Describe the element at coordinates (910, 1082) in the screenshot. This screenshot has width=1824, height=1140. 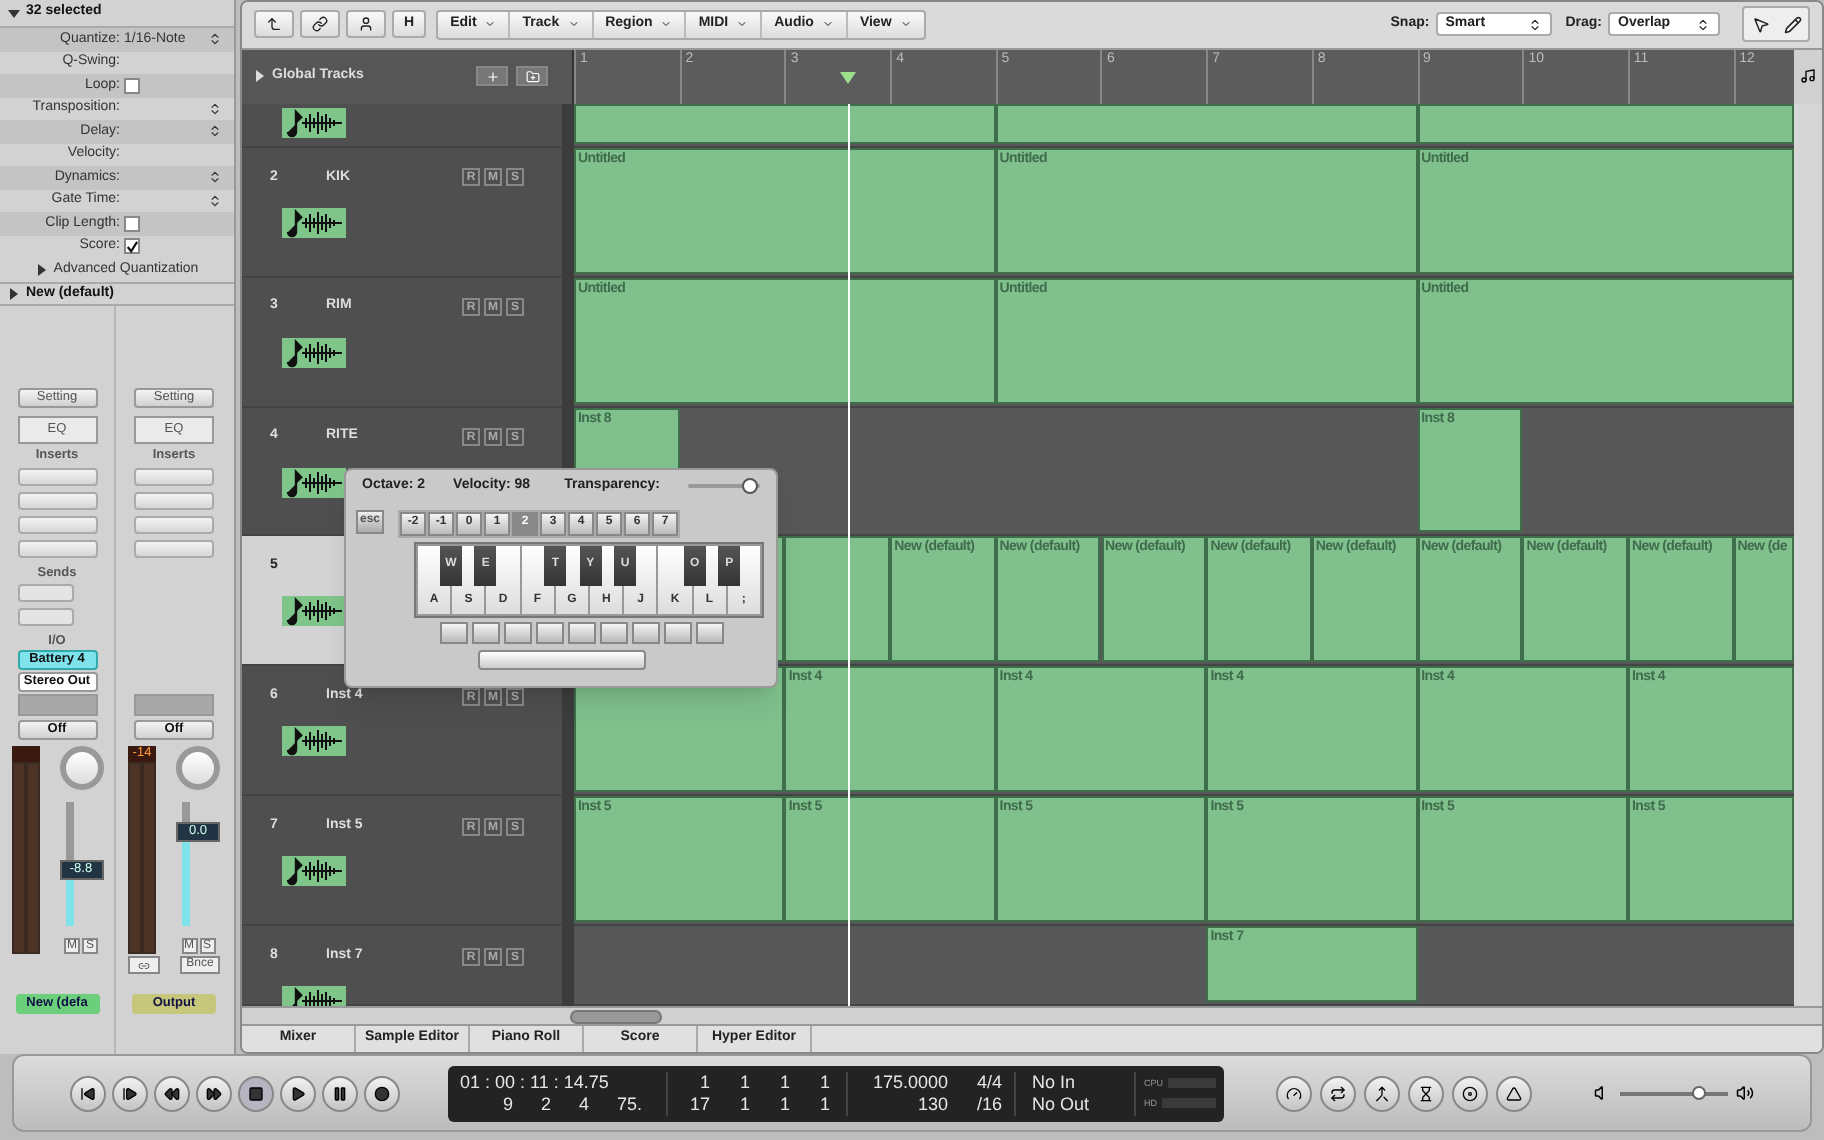
I see `tempo-value: 175.0000` at that location.